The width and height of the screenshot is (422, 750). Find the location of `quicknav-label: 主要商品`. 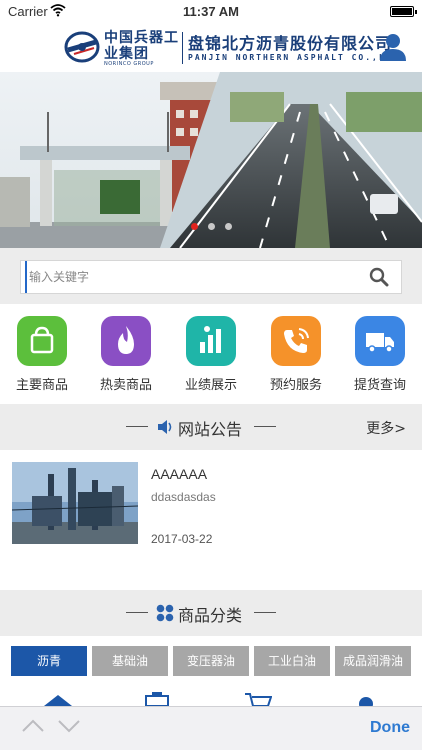

quicknav-label: 主要商品 is located at coordinates (41, 385).